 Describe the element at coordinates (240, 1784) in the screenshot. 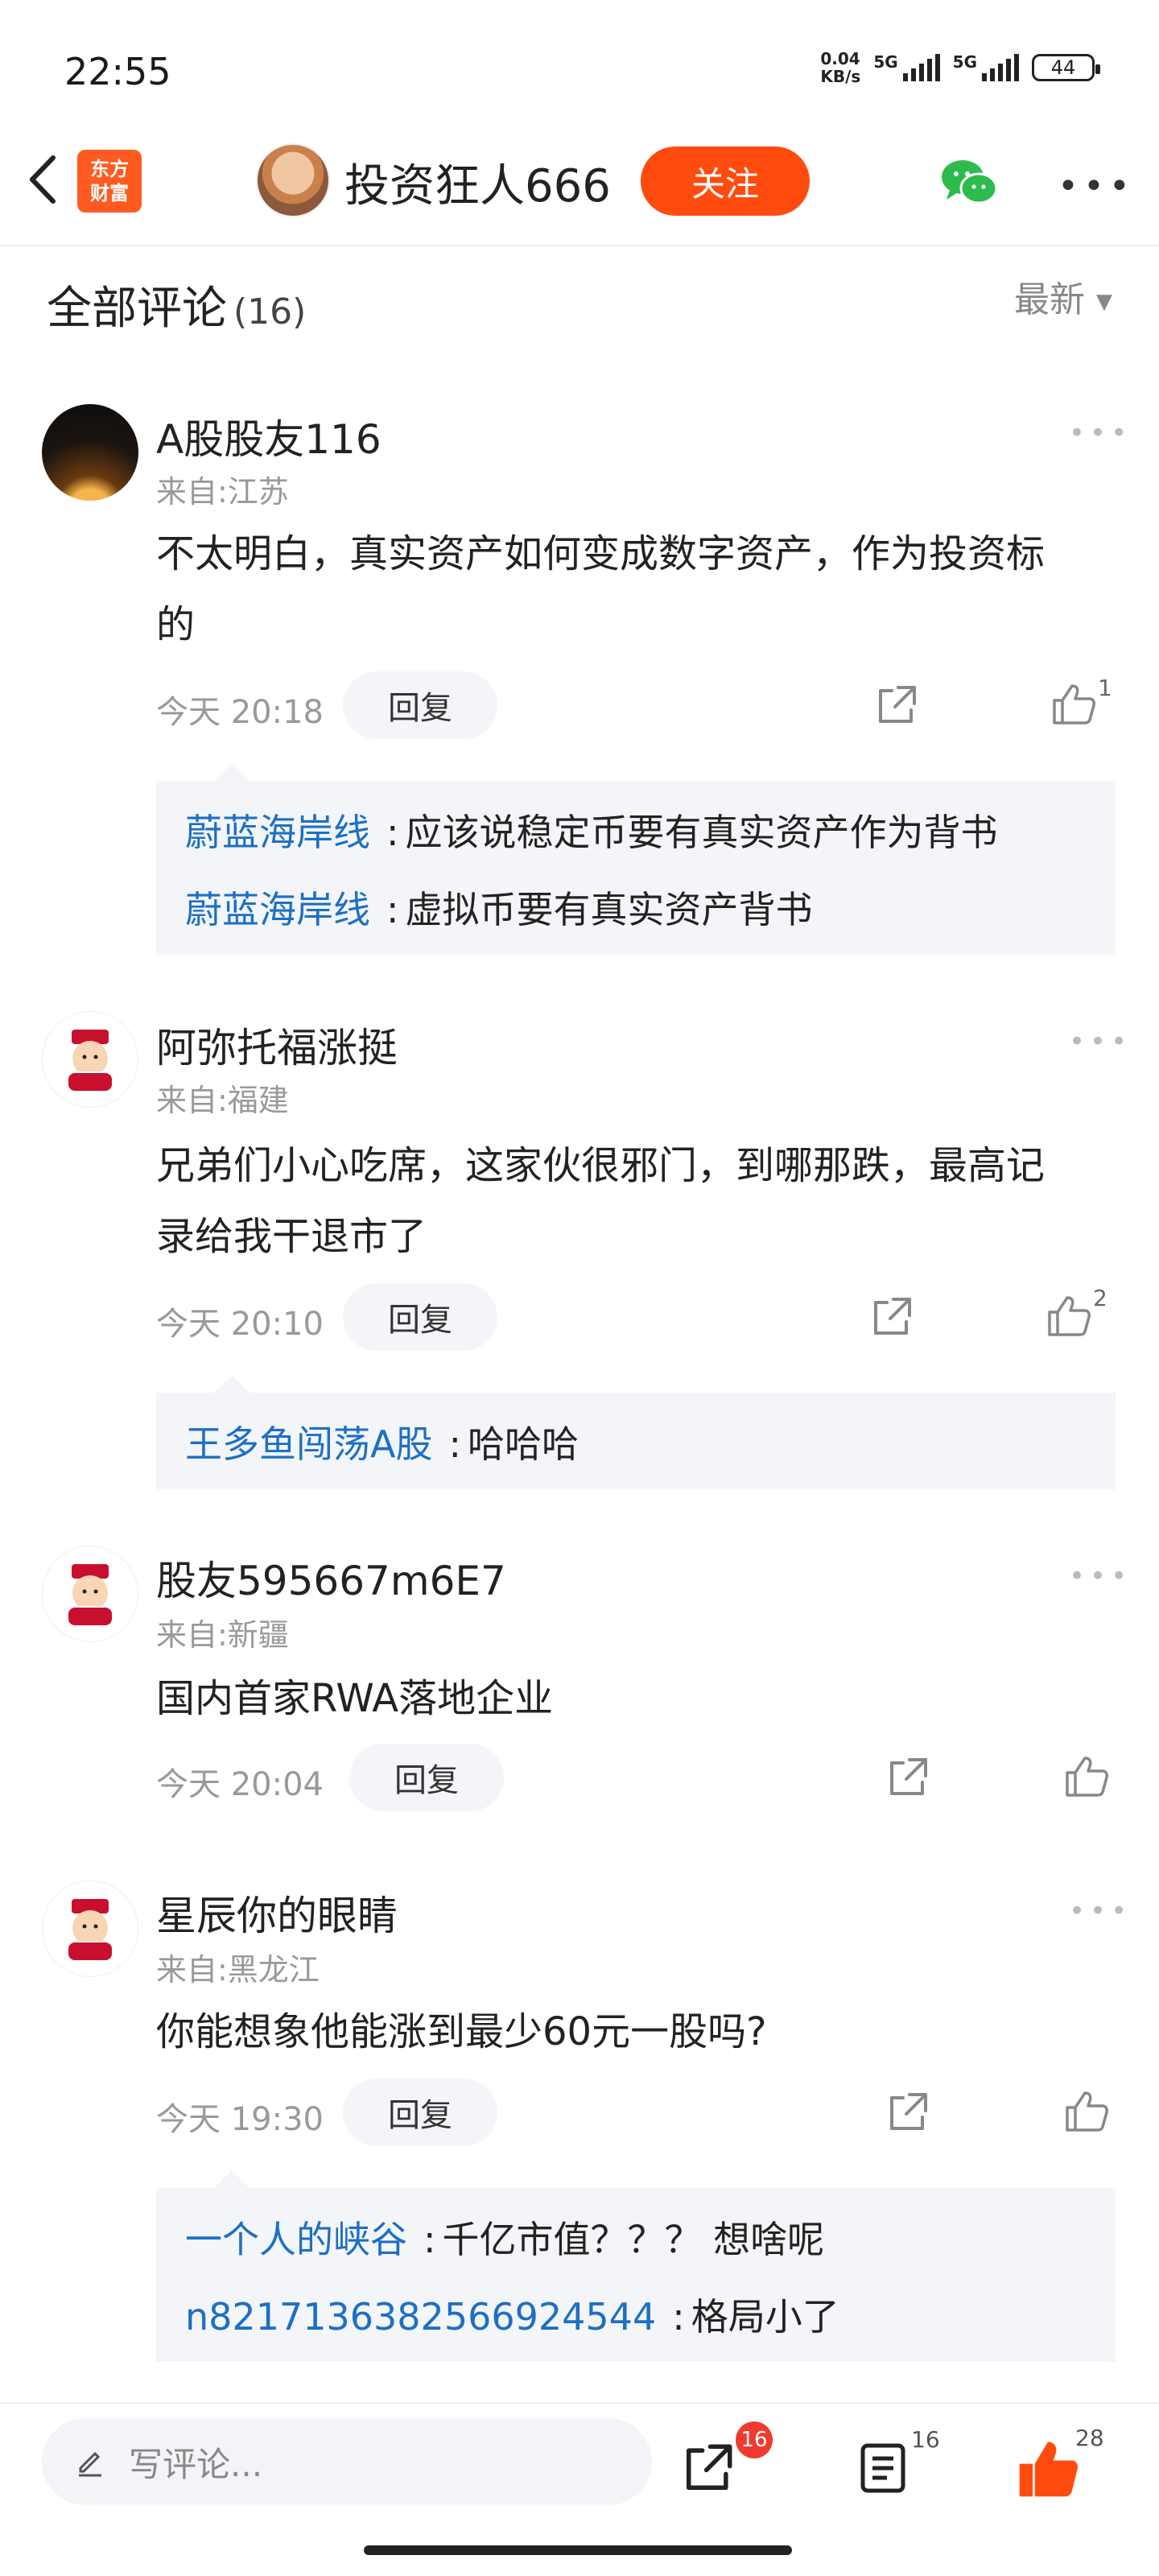

I see `comment-time: 今天 20:04` at that location.